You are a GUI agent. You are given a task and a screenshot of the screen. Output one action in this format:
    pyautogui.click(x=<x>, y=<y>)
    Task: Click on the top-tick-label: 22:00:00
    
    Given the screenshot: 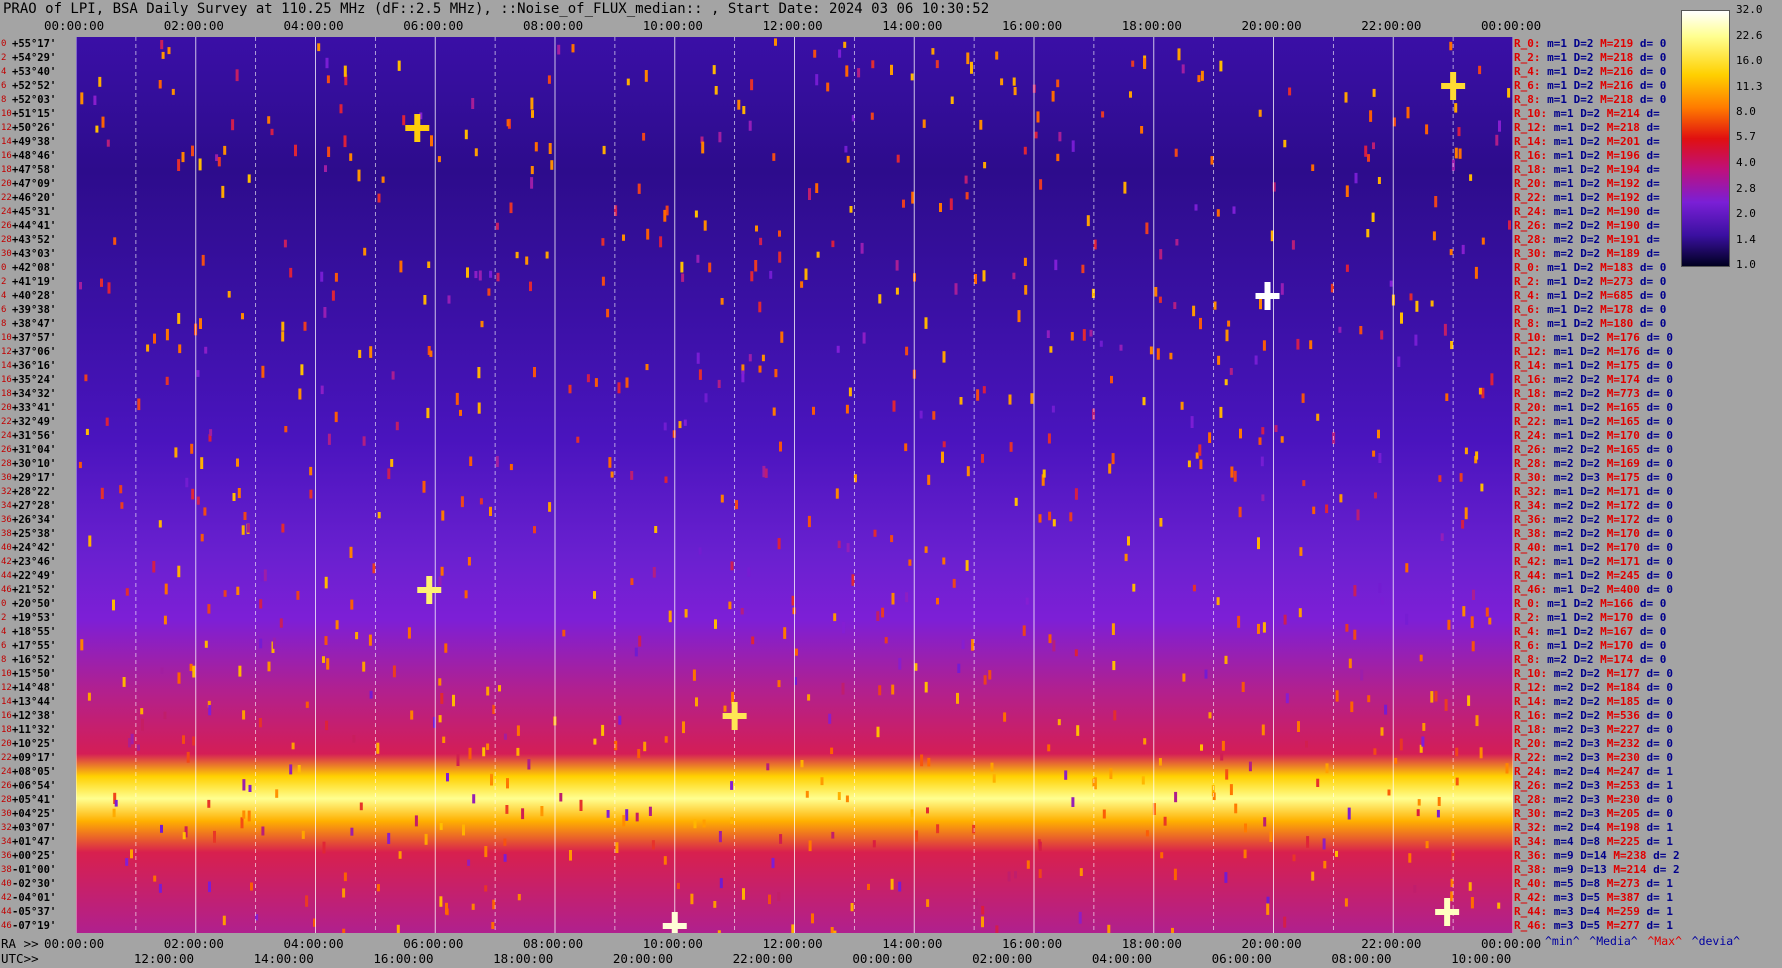 What is the action you would take?
    pyautogui.click(x=1391, y=25)
    